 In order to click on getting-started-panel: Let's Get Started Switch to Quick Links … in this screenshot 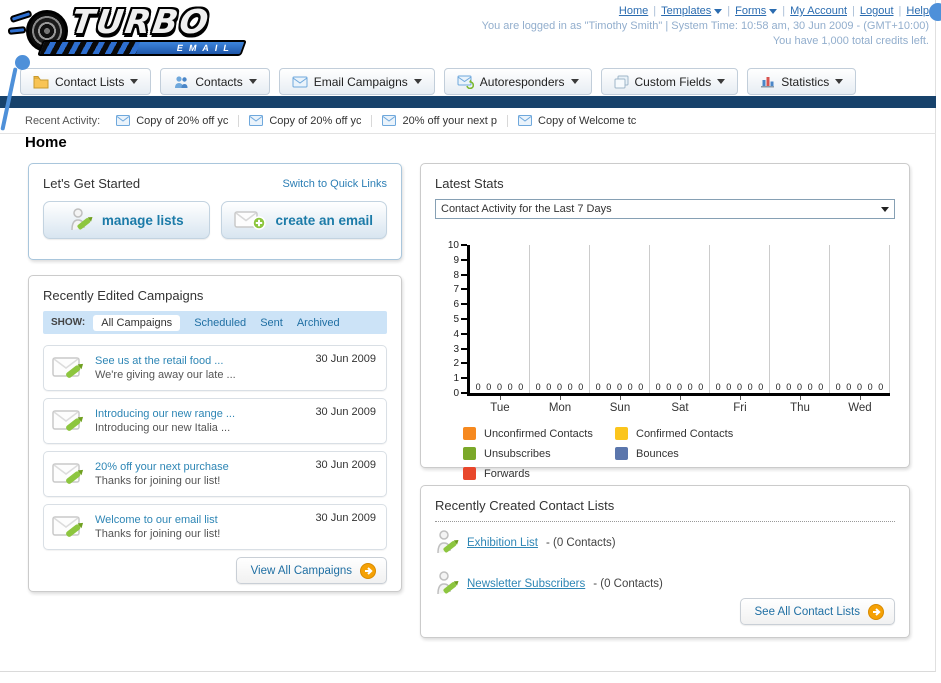, I will do `click(215, 211)`.